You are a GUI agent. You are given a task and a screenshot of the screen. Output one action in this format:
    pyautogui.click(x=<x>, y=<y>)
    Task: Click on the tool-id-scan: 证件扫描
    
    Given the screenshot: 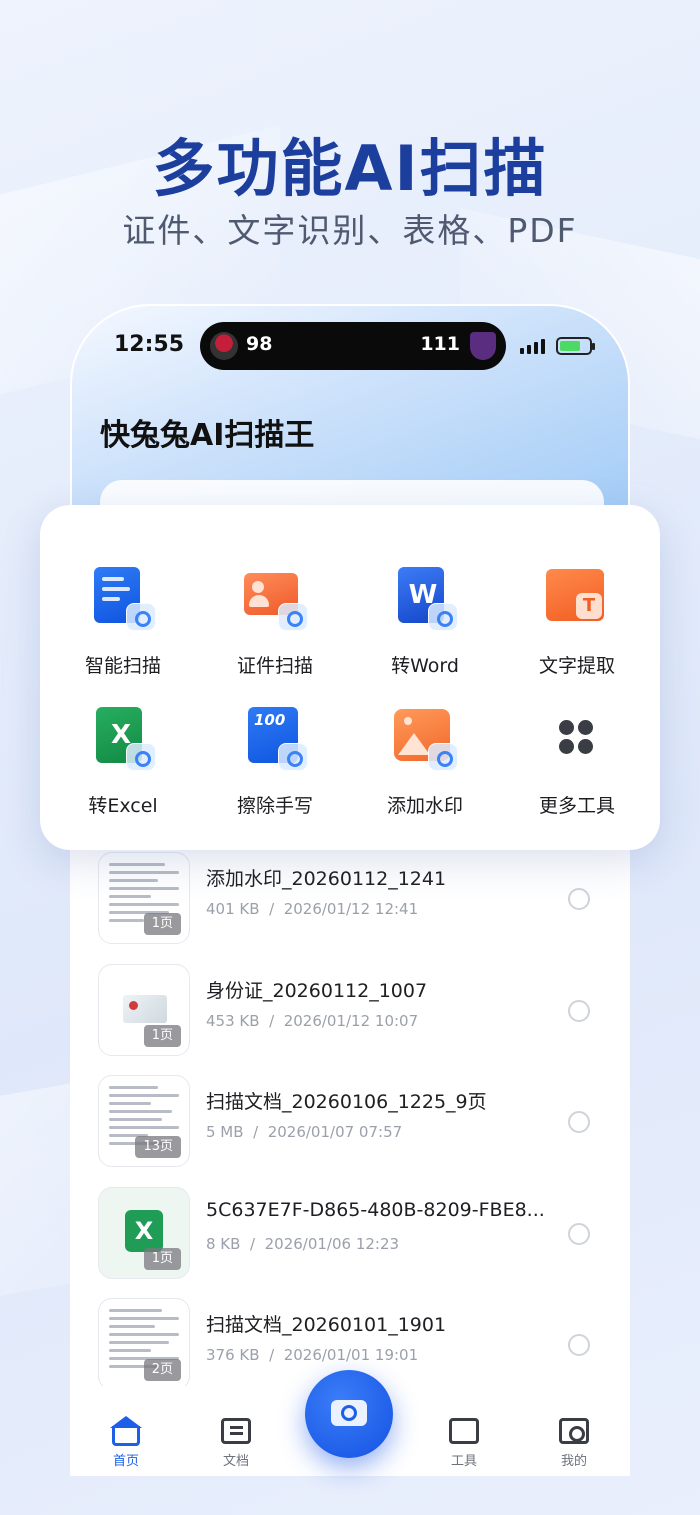 What is the action you would take?
    pyautogui.click(x=275, y=622)
    